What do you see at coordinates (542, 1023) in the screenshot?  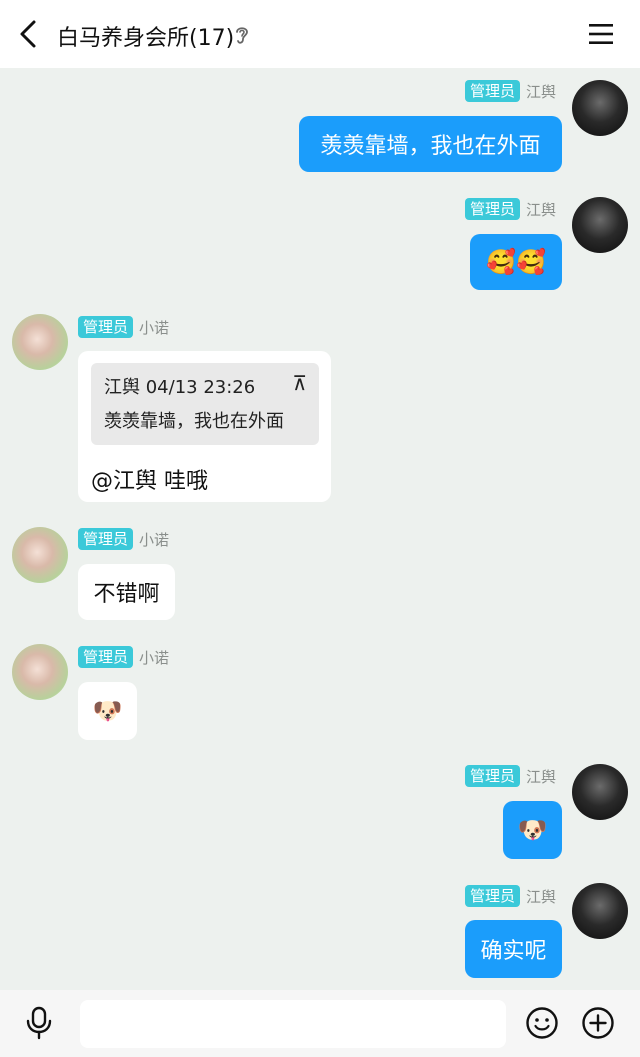 I see `smile-icon` at bounding box center [542, 1023].